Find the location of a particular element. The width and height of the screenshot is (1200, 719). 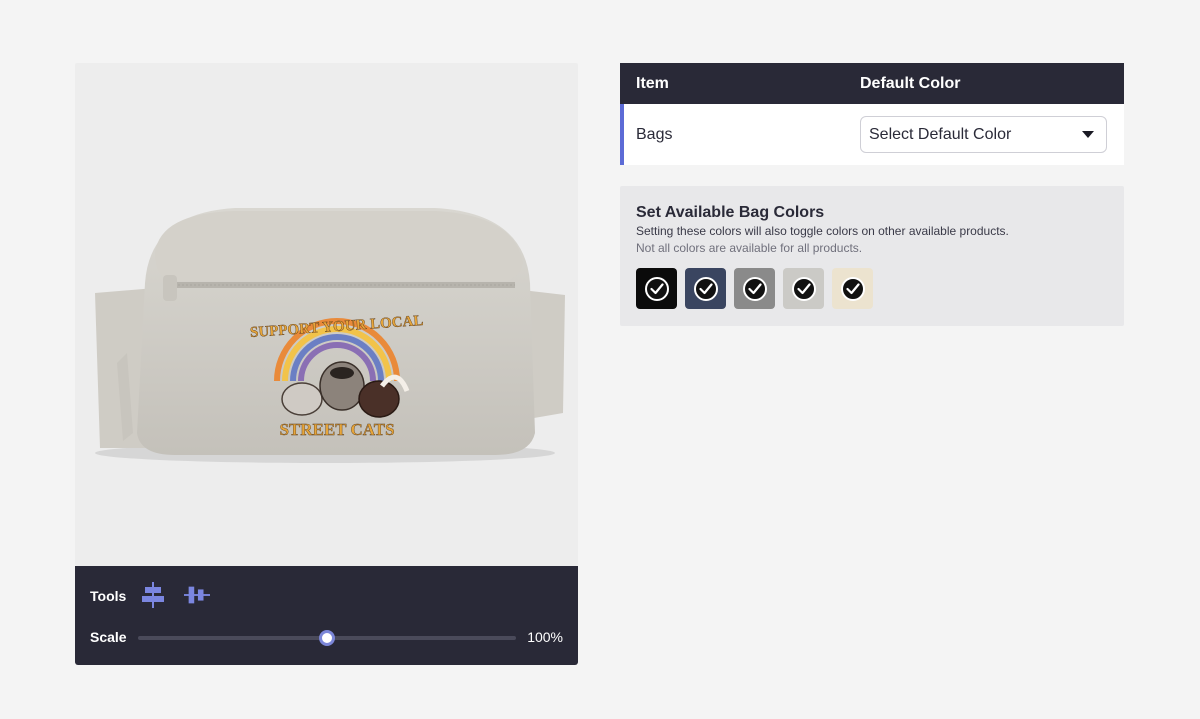

color-swatches is located at coordinates (754, 288).